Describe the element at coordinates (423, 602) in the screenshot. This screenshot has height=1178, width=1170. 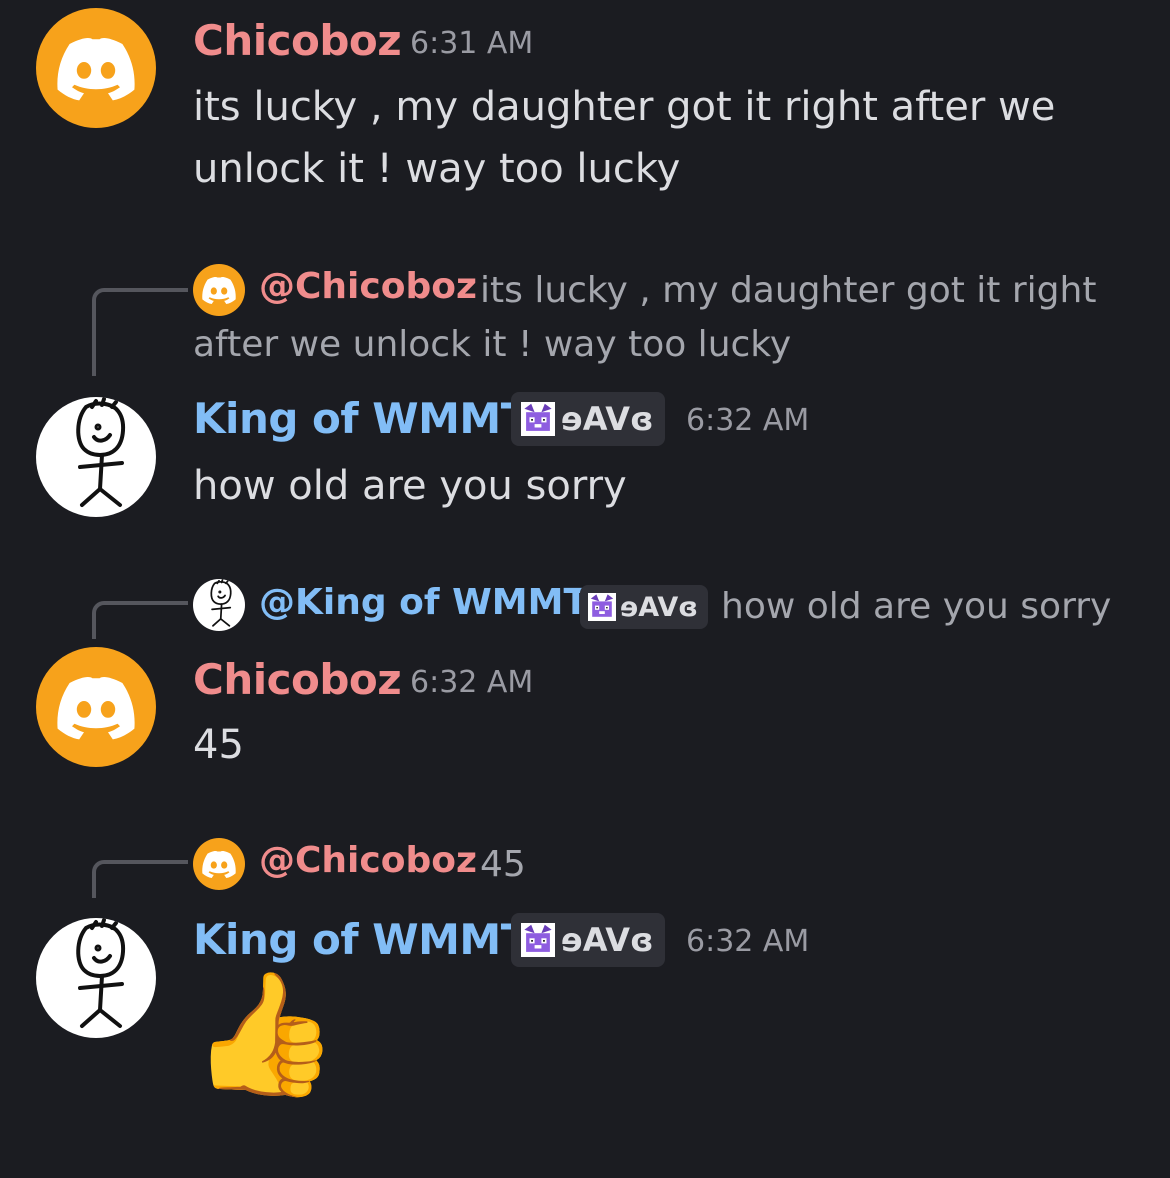
I see `reply-mention: @King of WMMT` at that location.